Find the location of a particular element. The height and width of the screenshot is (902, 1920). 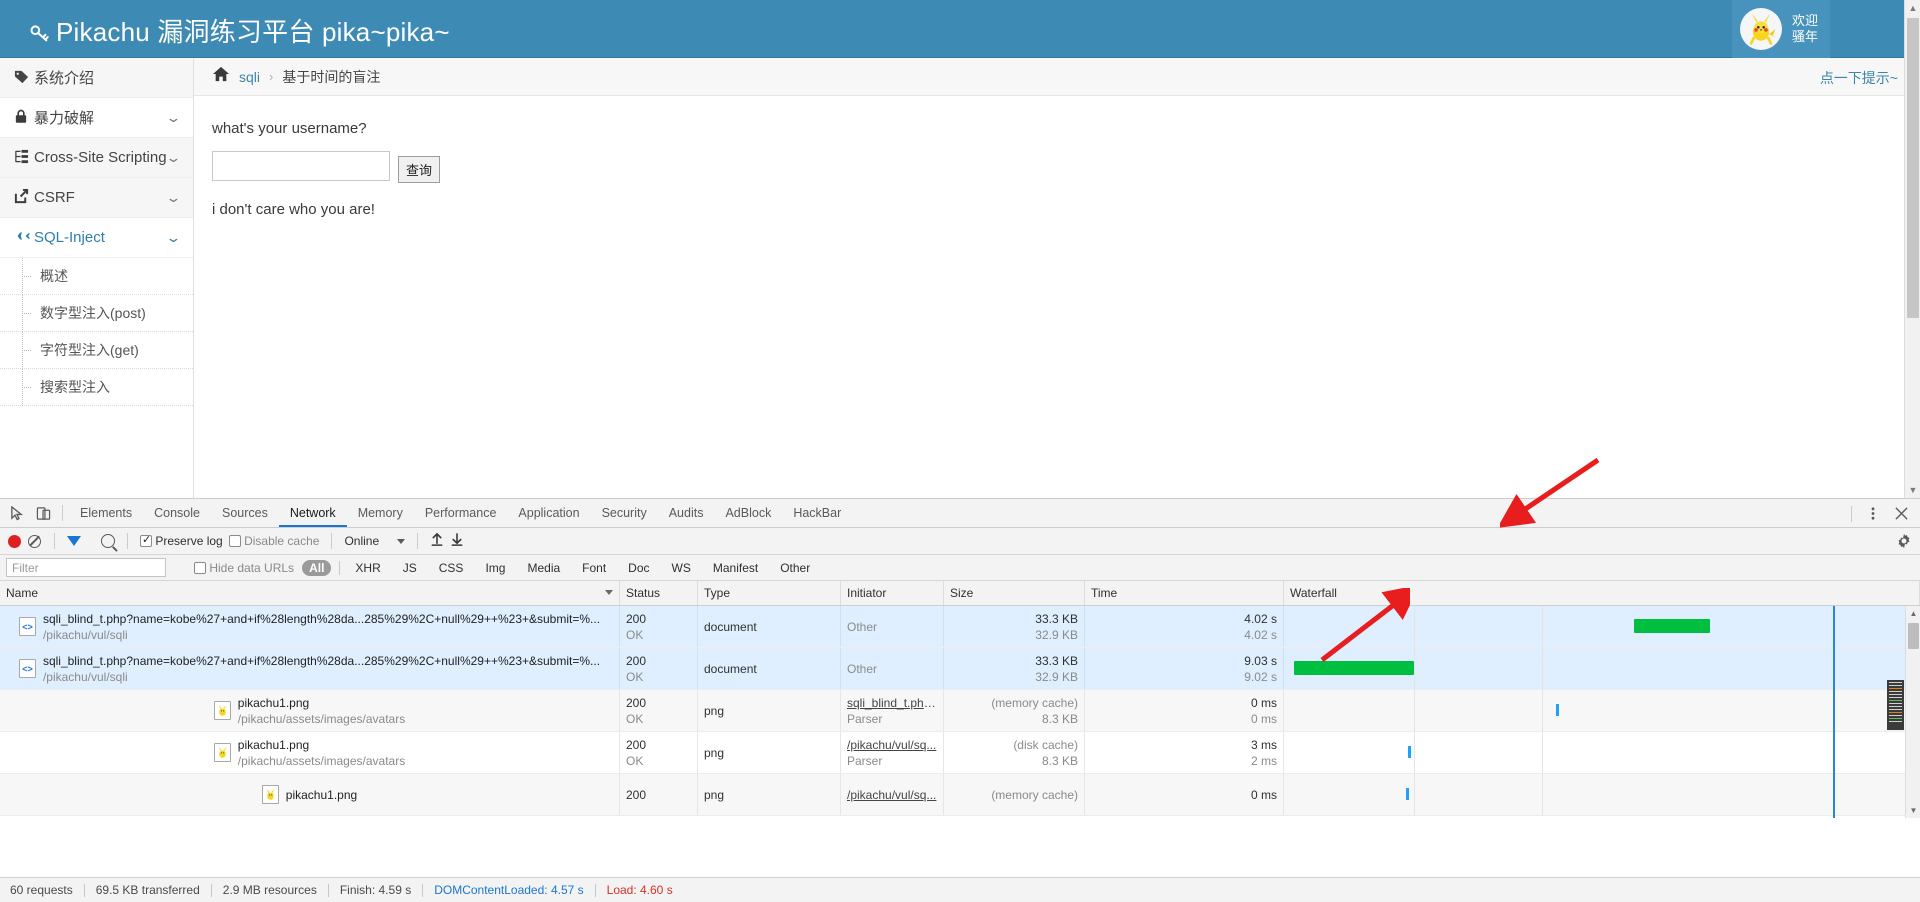

cell-name: pikachu1.png is located at coordinates (310, 794).